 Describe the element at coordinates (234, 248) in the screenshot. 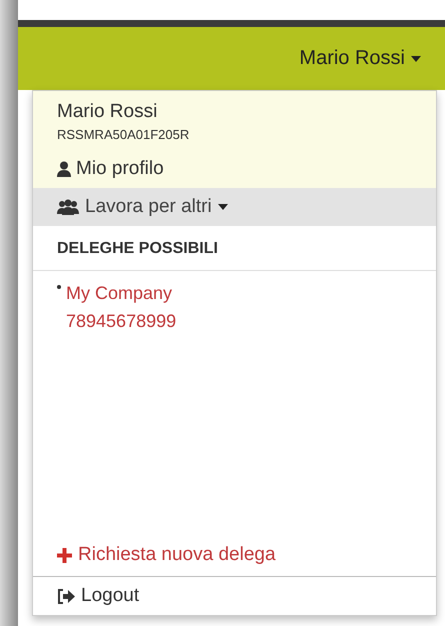

I see `section-title: DELEGHE POSSIBILI` at that location.